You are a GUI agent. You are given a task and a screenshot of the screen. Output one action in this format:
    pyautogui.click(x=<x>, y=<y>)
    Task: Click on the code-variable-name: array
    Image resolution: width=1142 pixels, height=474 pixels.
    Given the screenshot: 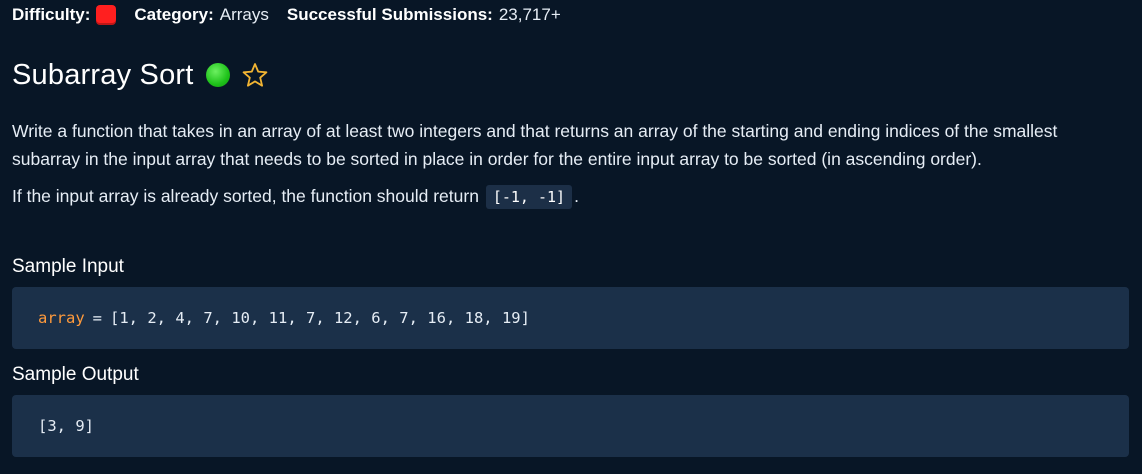 What is the action you would take?
    pyautogui.click(x=61, y=318)
    